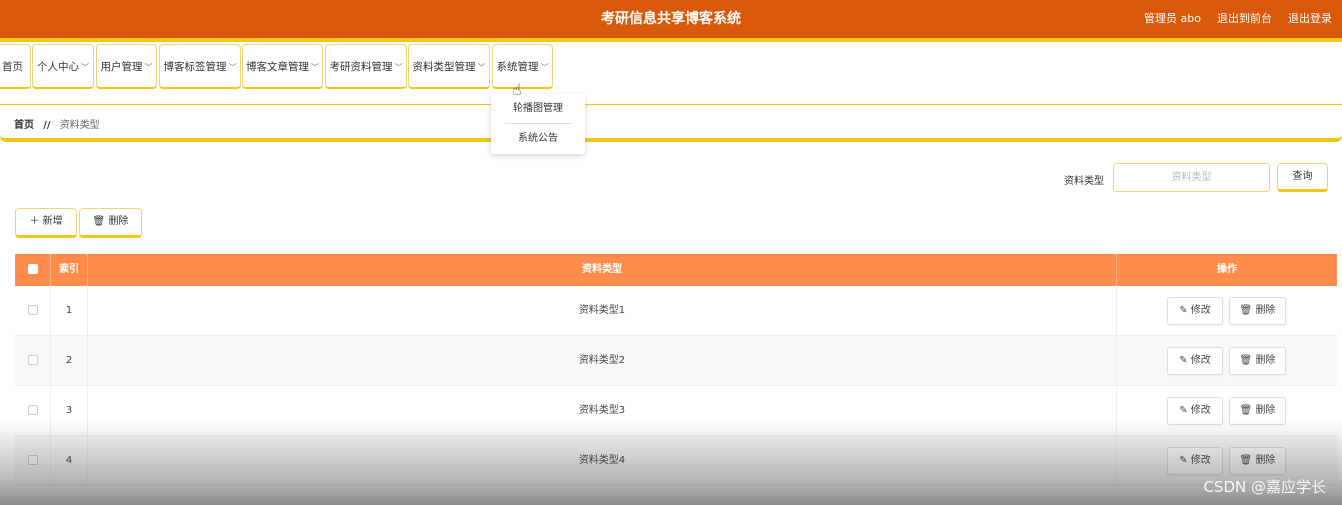 This screenshot has height=505, width=1342. I want to click on dropdown-item-carousel-management: 轮播图管理, so click(538, 109).